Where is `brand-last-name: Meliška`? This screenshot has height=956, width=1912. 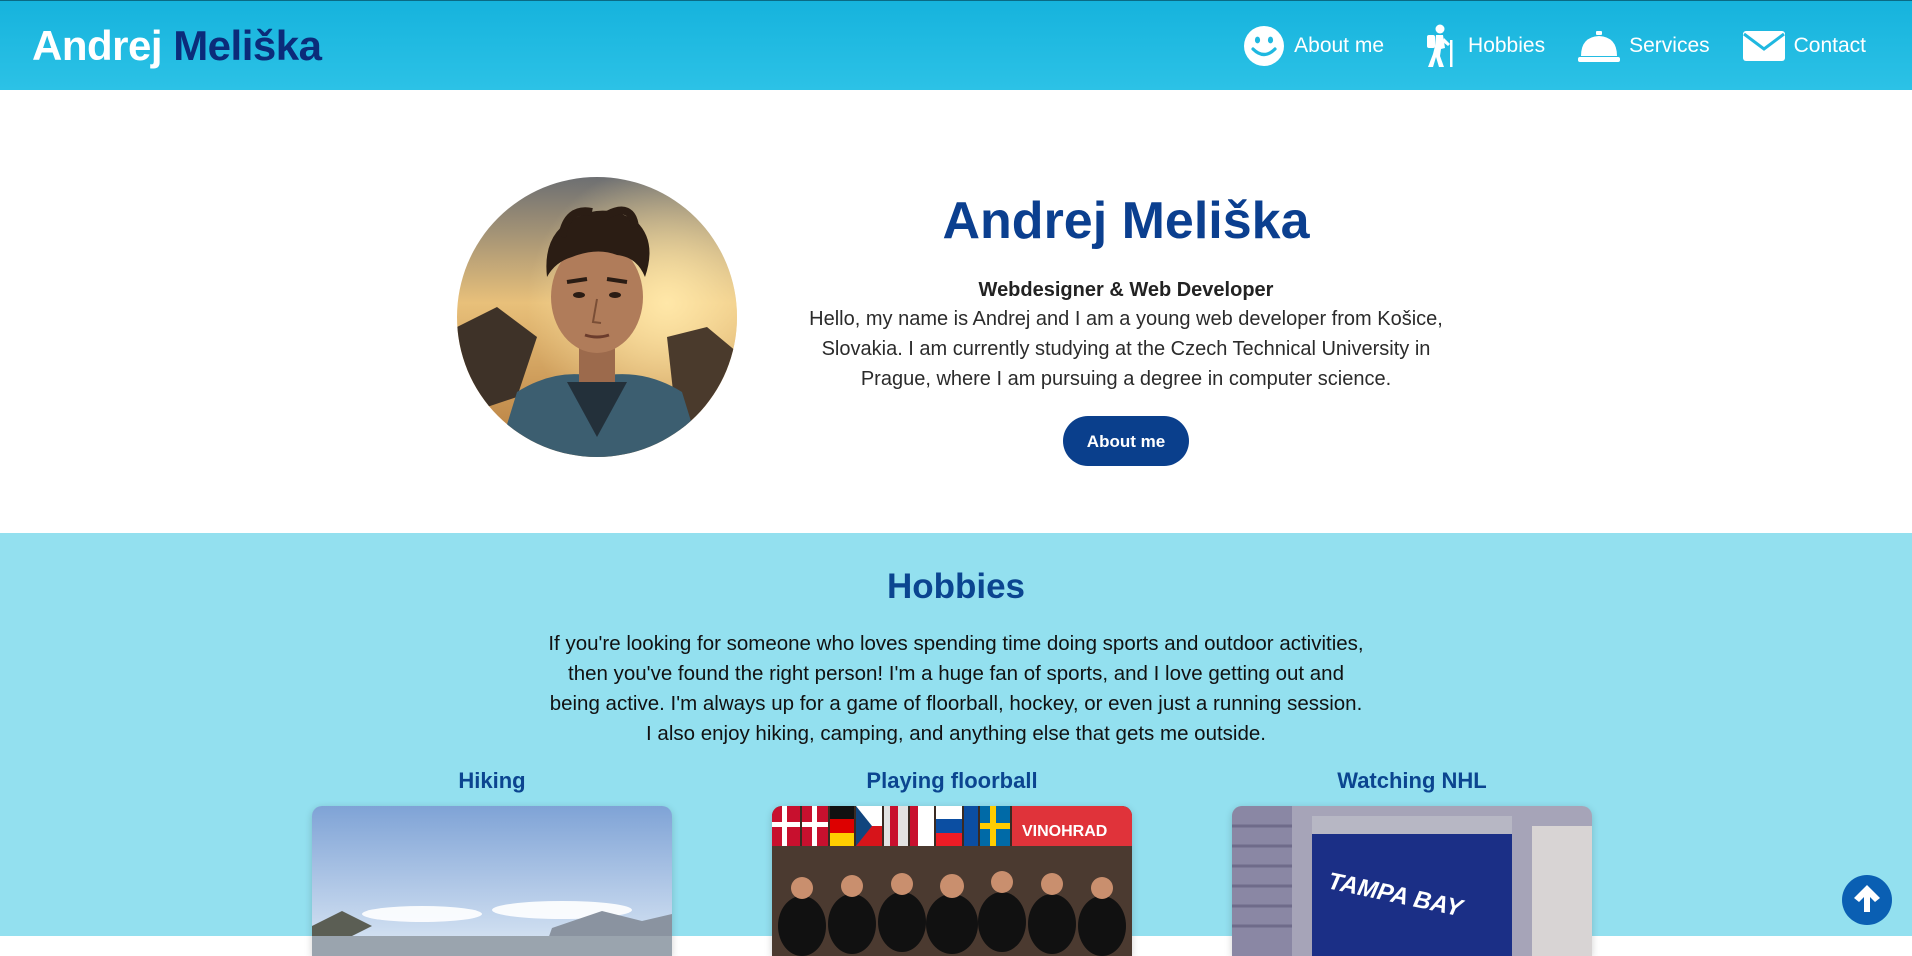 brand-last-name: Meliška is located at coordinates (247, 45).